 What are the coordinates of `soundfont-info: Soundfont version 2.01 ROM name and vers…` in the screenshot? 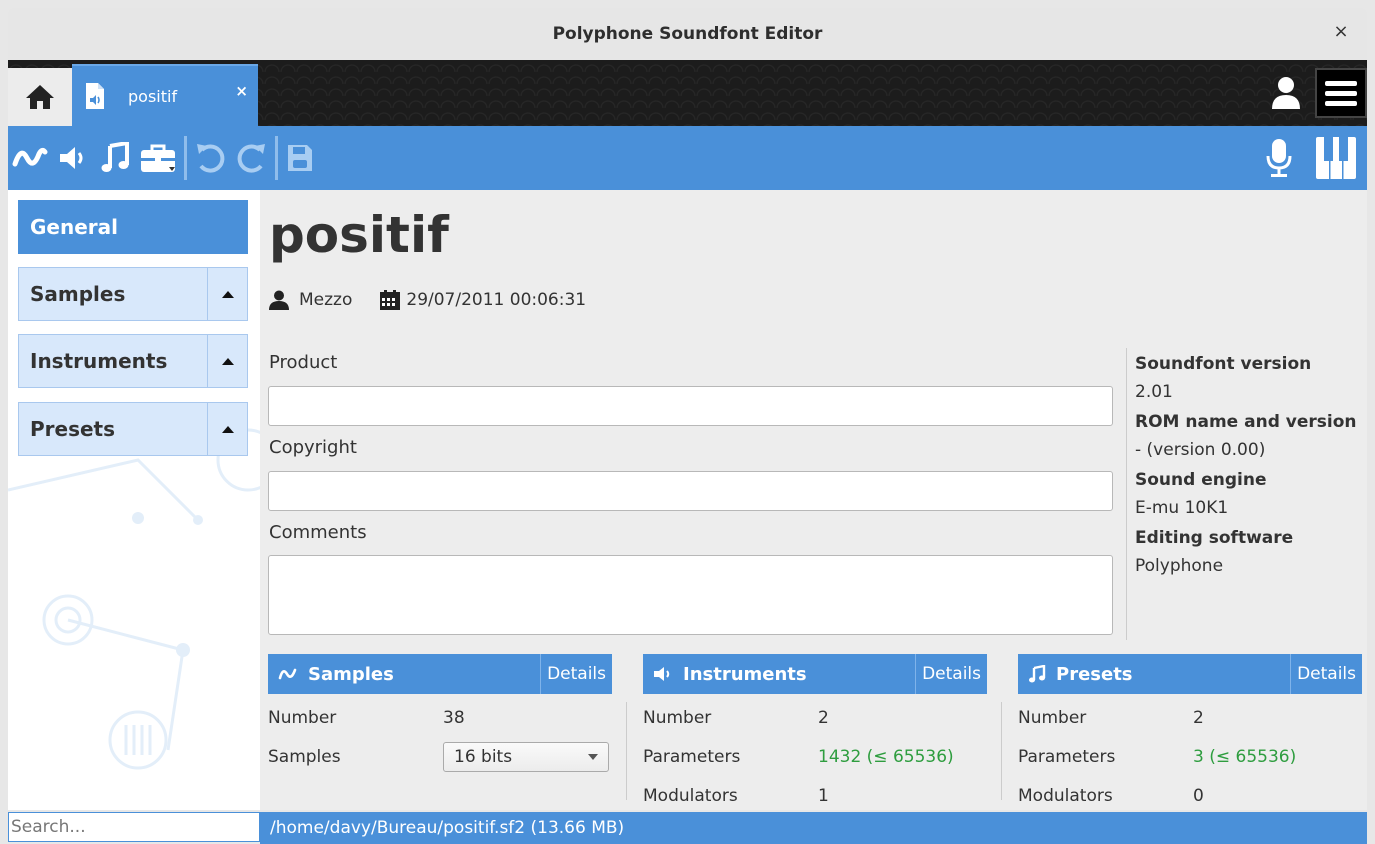 It's located at (1246, 494).